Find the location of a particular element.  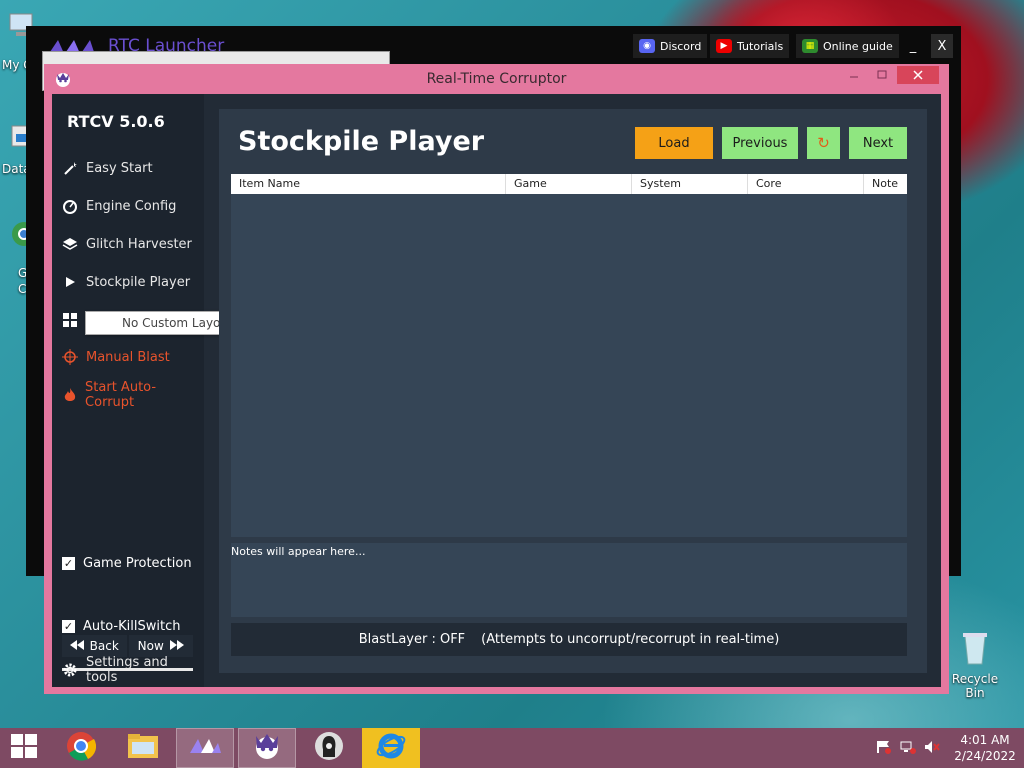

now-label: Now is located at coordinates (150, 646).